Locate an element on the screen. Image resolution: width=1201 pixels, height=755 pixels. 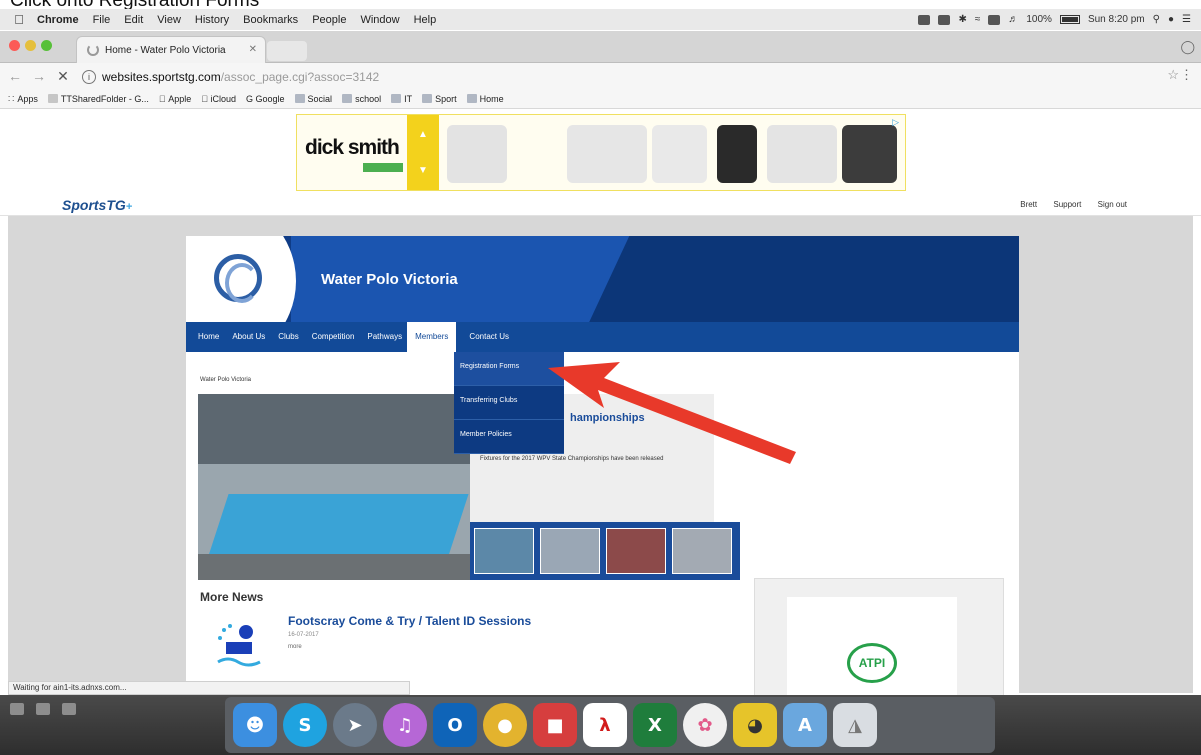
menu-people: People is located at coordinates (329, 20).